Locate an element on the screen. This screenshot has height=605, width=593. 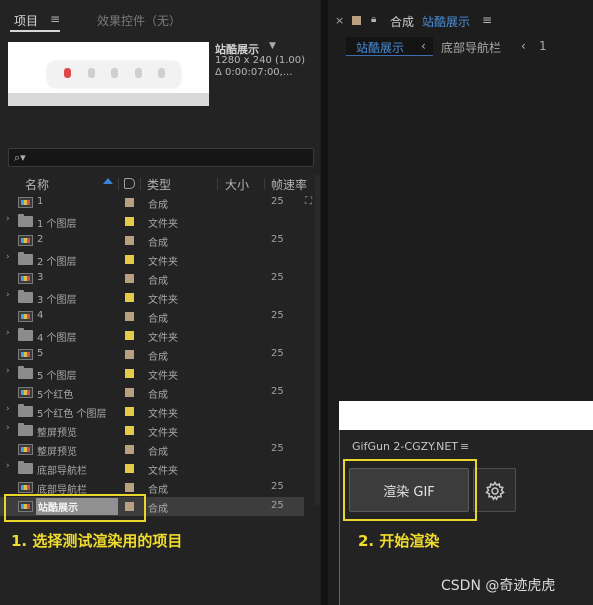
folder-icon is located at coordinates (25, 467).